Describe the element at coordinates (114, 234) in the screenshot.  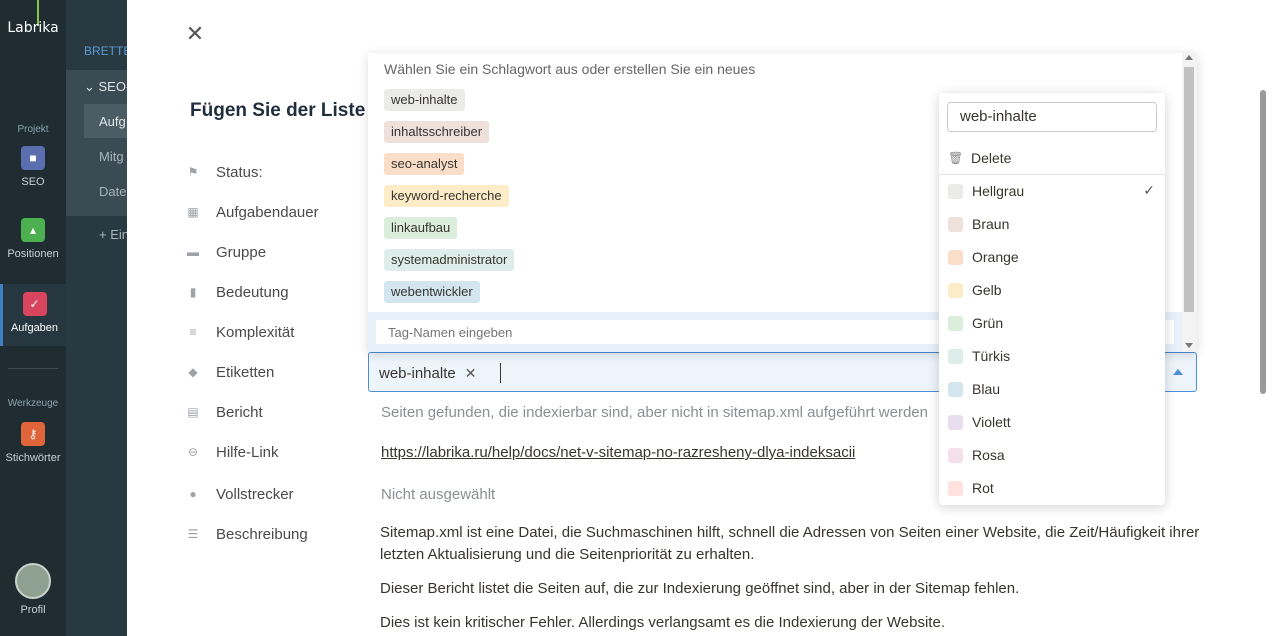
I see `board-add-item: + Ein` at that location.